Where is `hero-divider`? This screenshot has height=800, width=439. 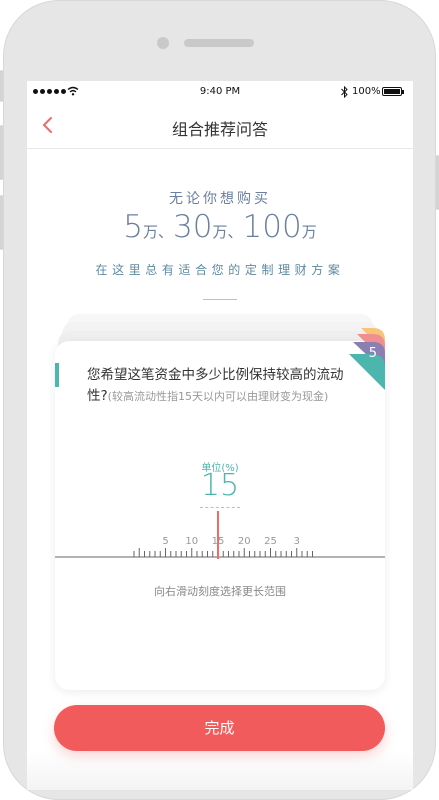
hero-divider is located at coordinates (220, 299).